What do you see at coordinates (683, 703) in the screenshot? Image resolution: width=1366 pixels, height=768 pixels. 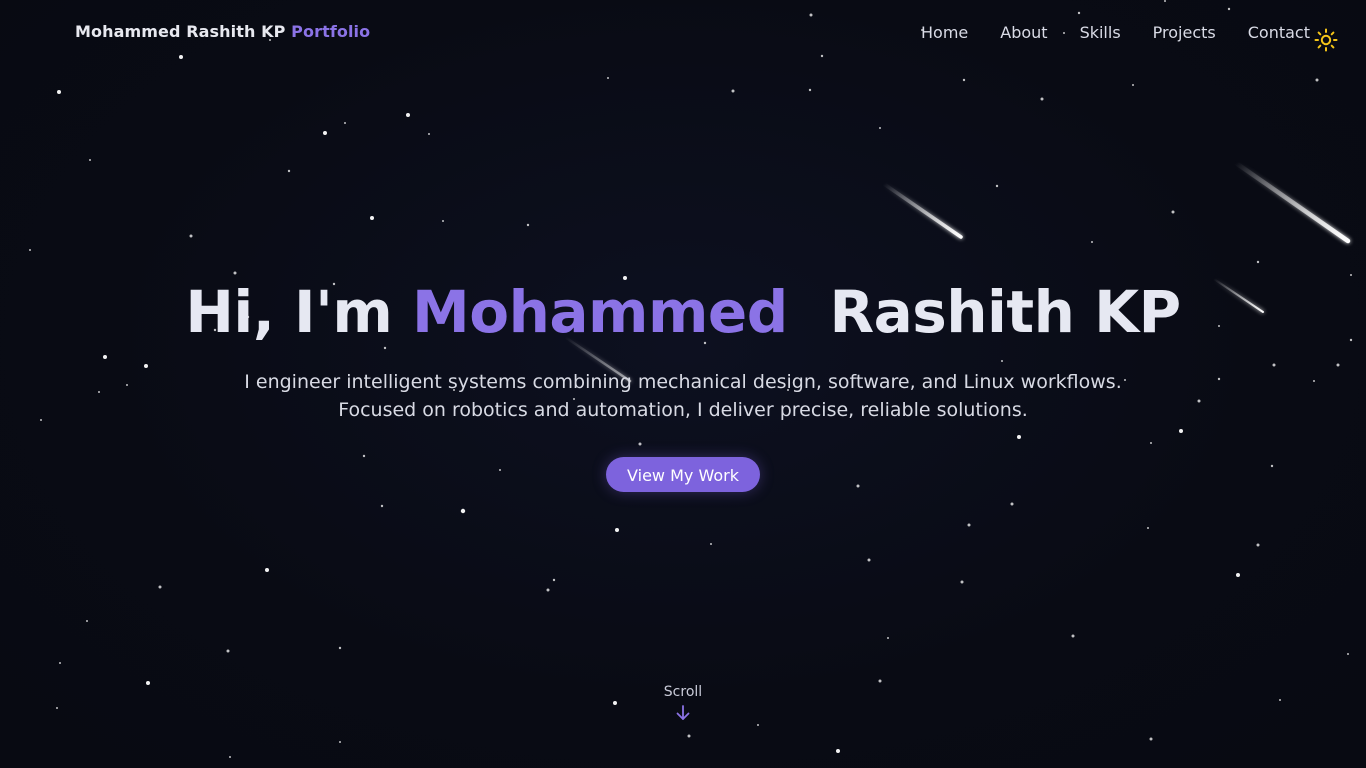 I see `scroll-indicator: Scroll` at bounding box center [683, 703].